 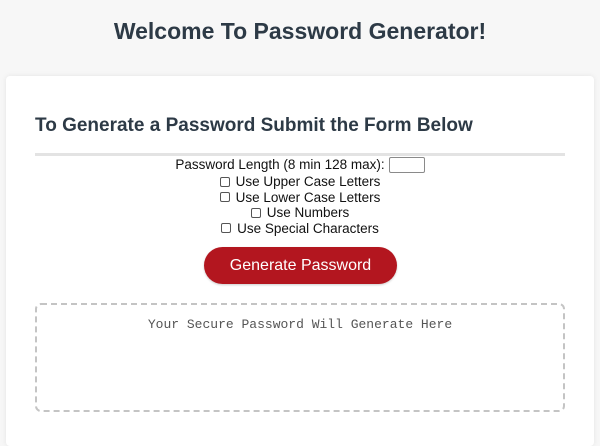 What do you see at coordinates (224, 197) in the screenshot?
I see `lowercase-checkbox` at bounding box center [224, 197].